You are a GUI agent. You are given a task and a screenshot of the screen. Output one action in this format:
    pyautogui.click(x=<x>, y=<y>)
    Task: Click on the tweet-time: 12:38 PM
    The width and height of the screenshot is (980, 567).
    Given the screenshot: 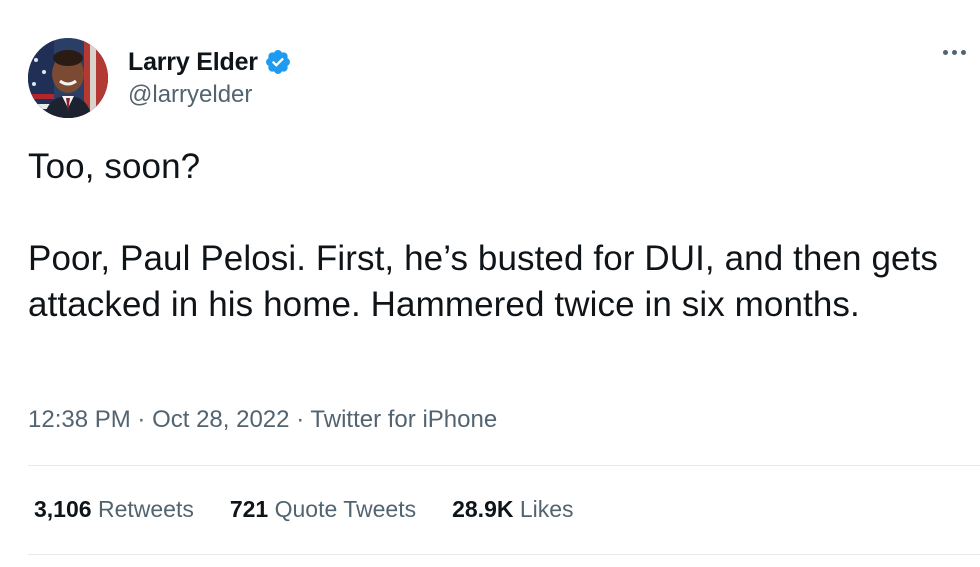 What is the action you would take?
    pyautogui.click(x=79, y=419)
    